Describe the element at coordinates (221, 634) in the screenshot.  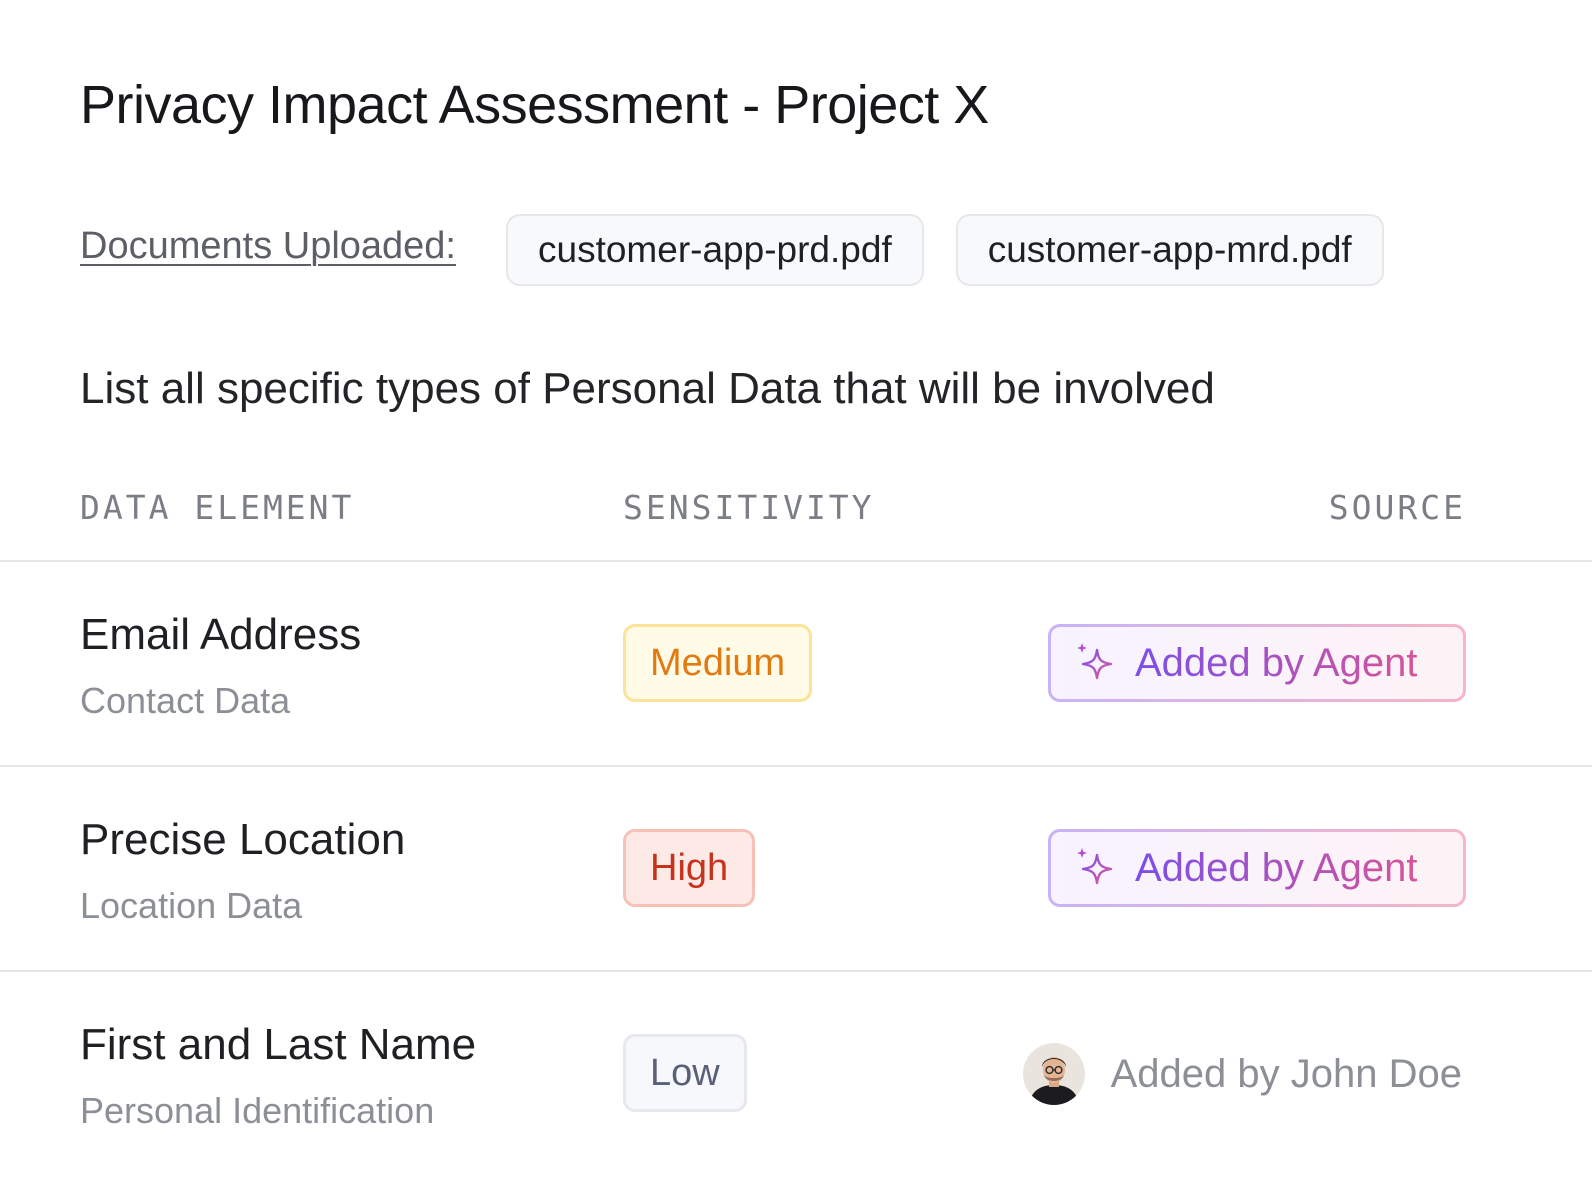
I see `data-element-name: Email Address` at that location.